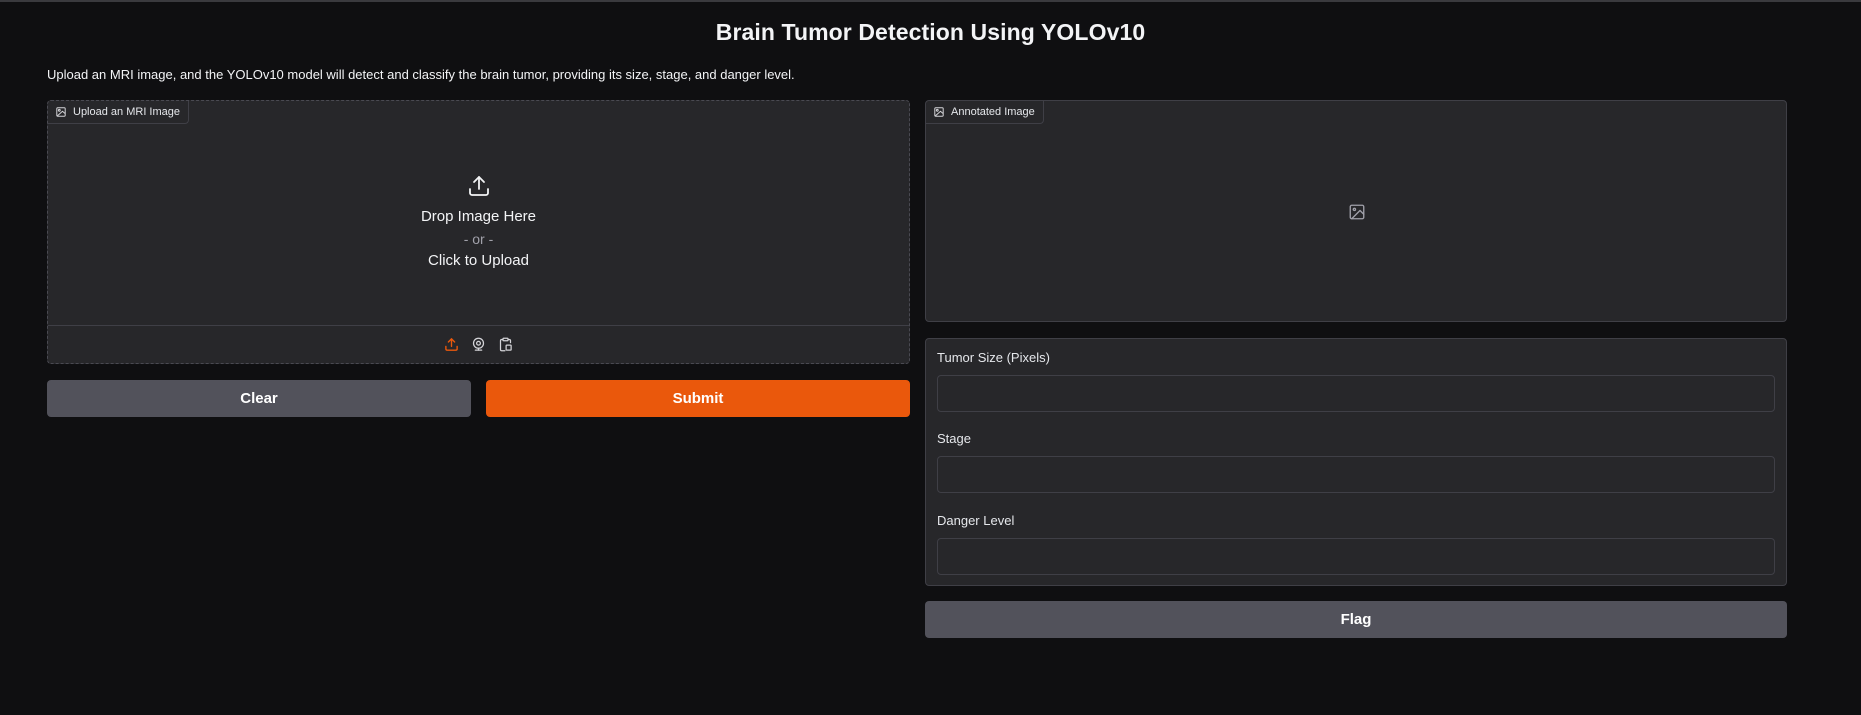  I want to click on source-selector, so click(478, 344).